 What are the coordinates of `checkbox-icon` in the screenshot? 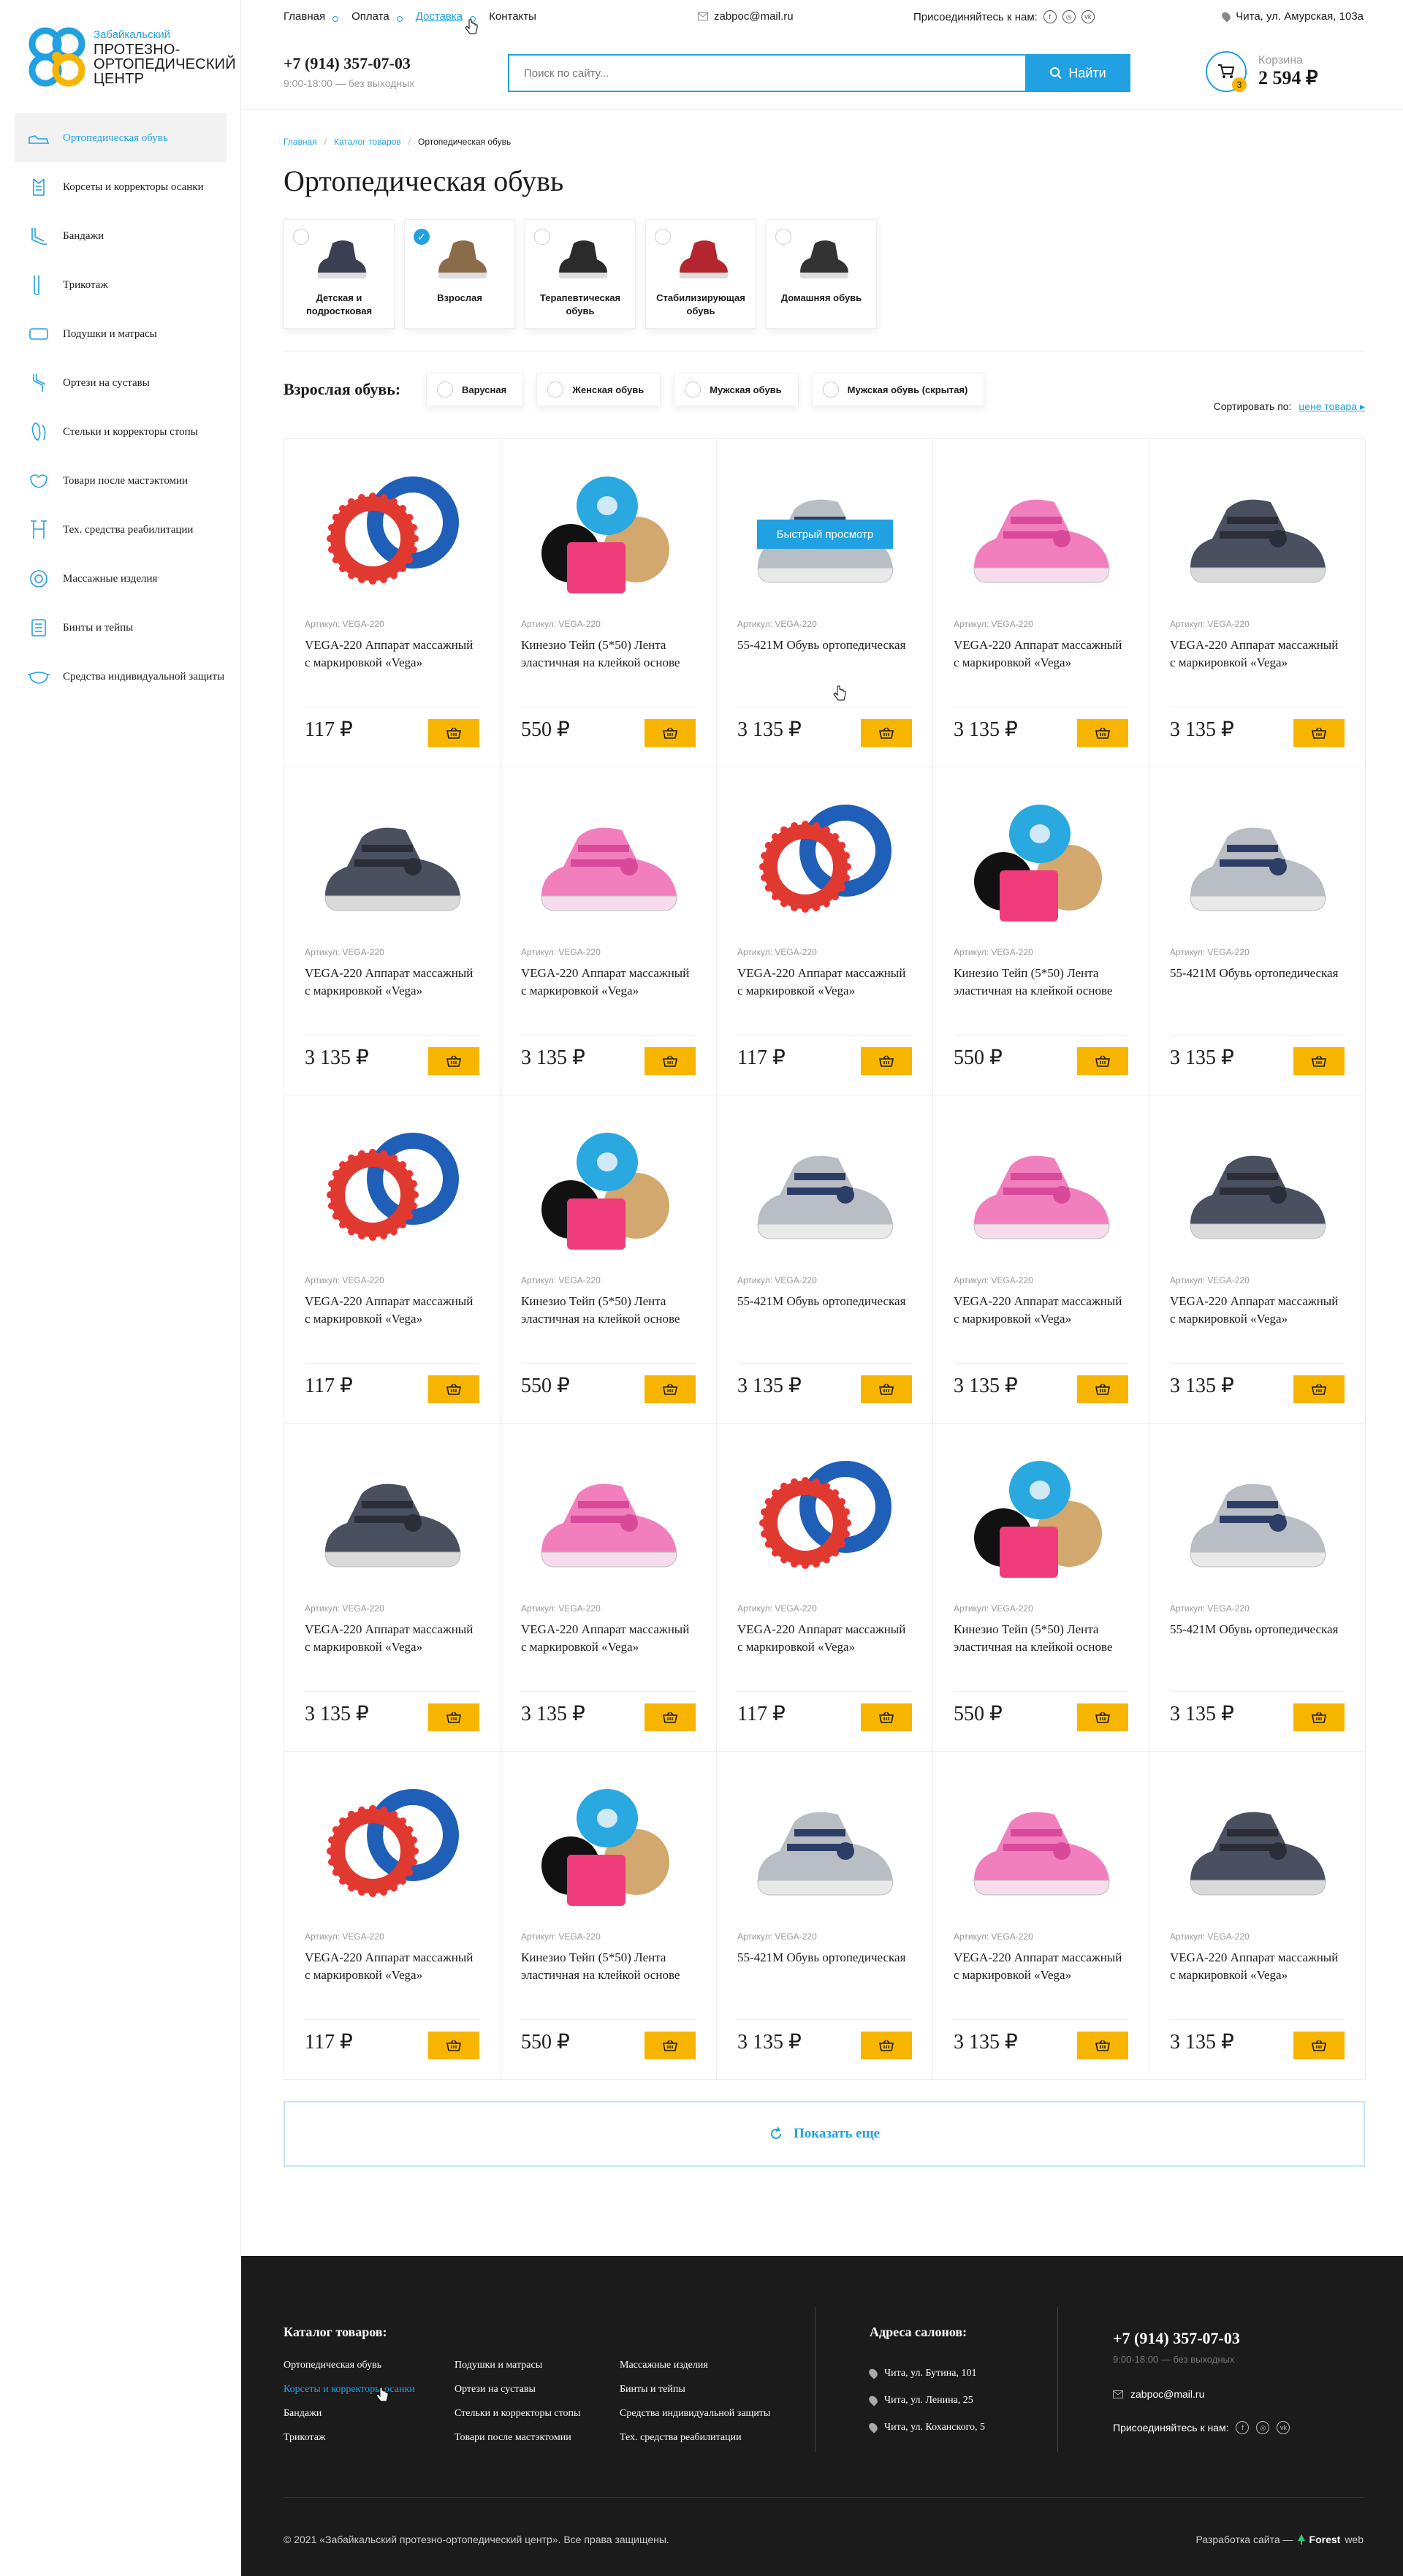 It's located at (663, 237).